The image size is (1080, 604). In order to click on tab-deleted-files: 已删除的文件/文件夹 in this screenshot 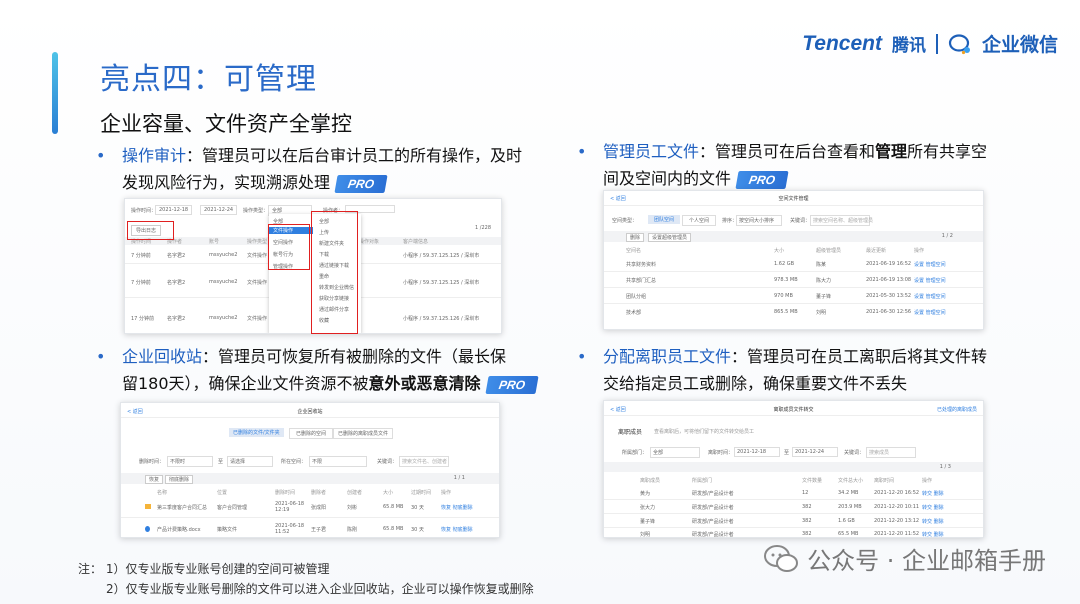, I will do `click(256, 432)`.